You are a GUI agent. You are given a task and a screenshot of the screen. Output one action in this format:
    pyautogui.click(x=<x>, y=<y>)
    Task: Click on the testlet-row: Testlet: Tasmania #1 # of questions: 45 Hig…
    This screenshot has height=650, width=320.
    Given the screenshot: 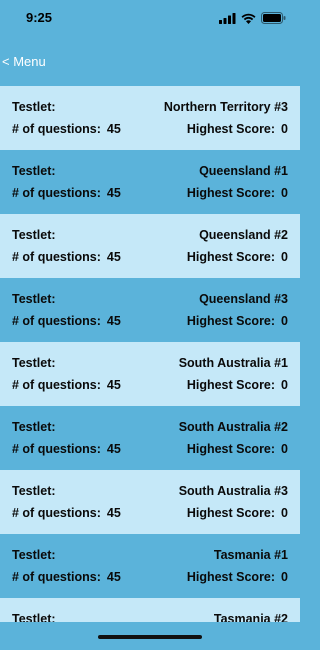 What is the action you would take?
    pyautogui.click(x=150, y=566)
    